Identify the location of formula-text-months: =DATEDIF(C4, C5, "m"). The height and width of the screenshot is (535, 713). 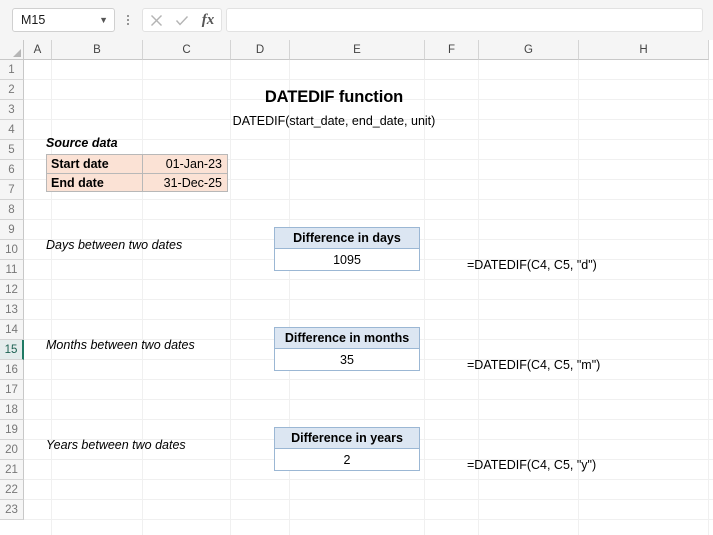
(534, 365).